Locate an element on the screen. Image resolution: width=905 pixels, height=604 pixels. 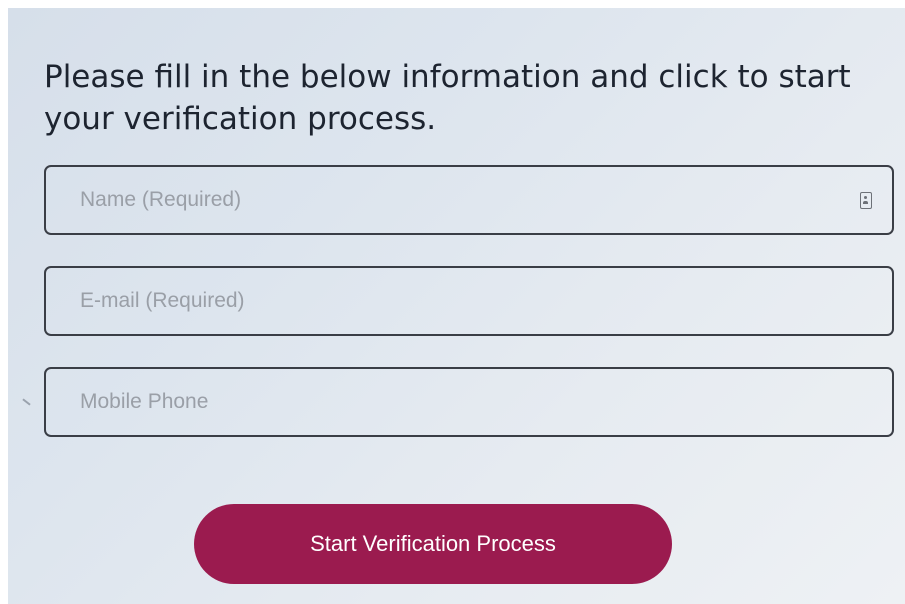
phone-field is located at coordinates (469, 402).